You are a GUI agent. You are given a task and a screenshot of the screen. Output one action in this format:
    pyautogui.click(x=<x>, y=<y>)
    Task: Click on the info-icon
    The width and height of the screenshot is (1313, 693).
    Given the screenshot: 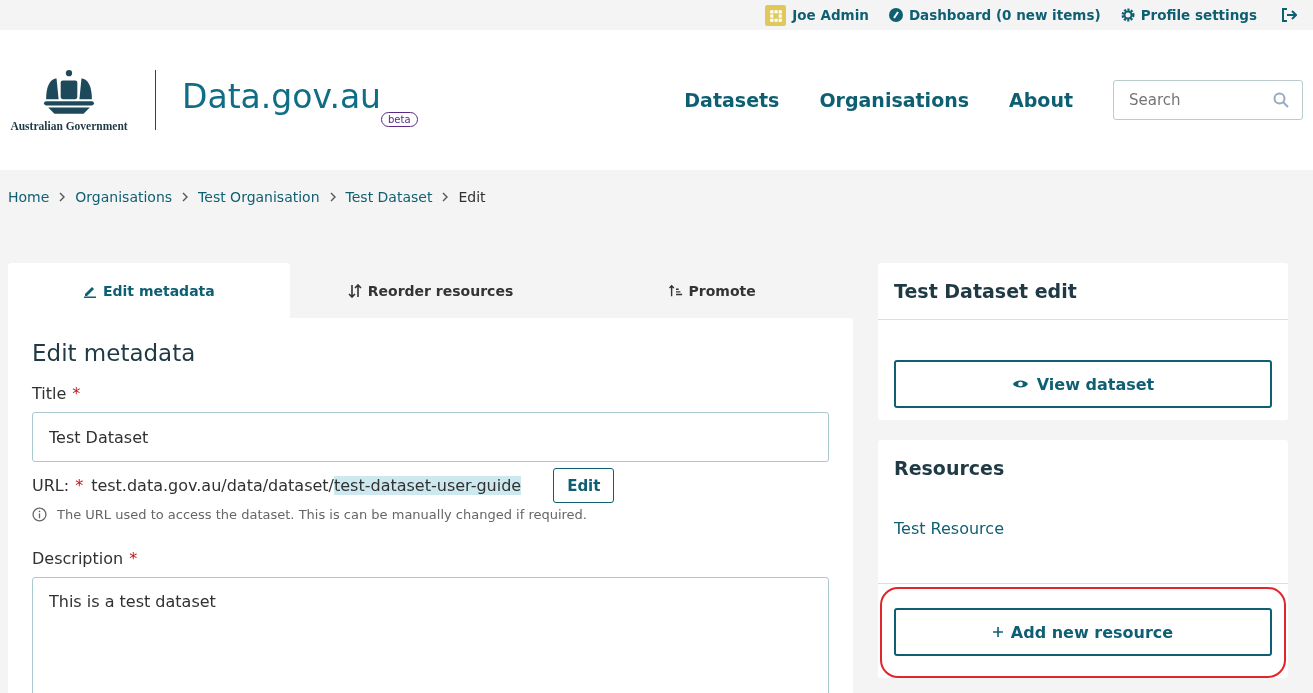 What is the action you would take?
    pyautogui.click(x=39, y=514)
    